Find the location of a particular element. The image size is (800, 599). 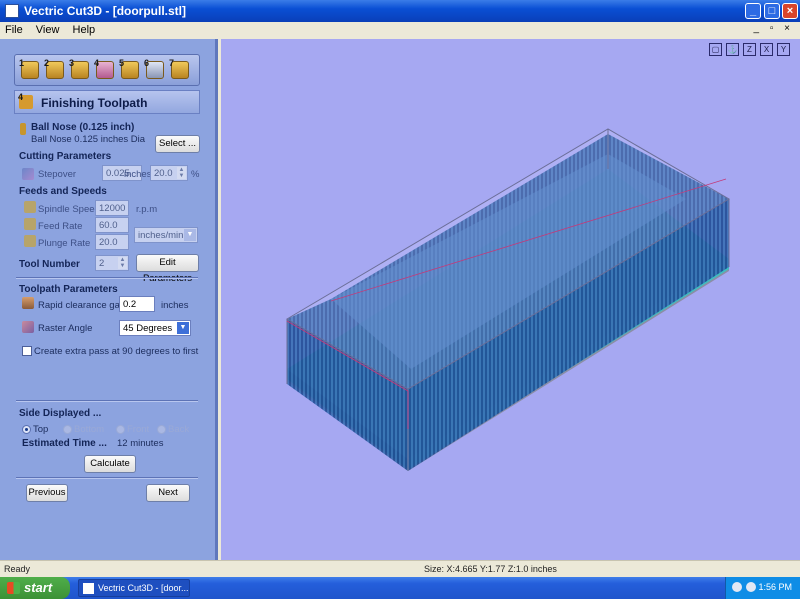

tool-name: Ball Nose (0.125 inch) is located at coordinates (83, 127).